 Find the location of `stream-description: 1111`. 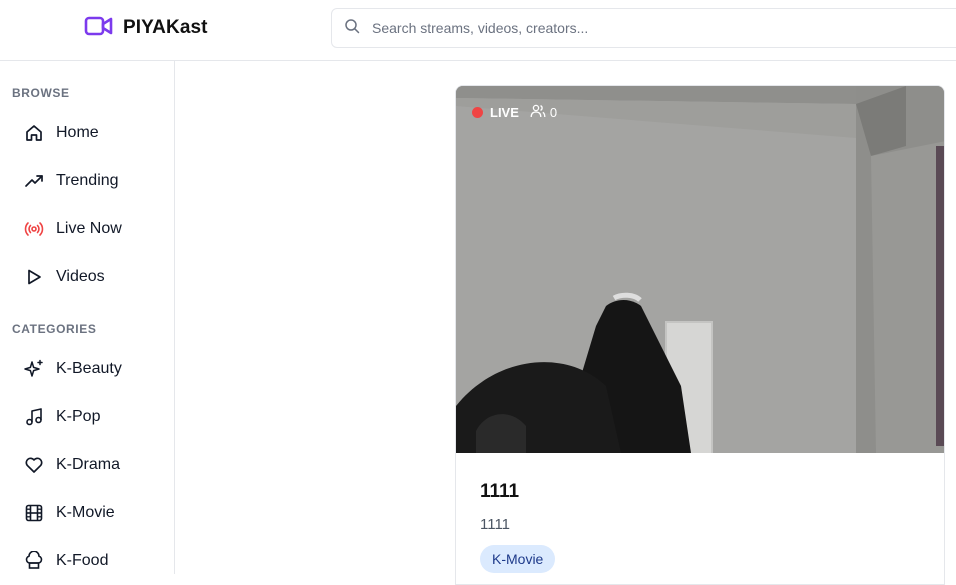

stream-description: 1111 is located at coordinates (495, 524).